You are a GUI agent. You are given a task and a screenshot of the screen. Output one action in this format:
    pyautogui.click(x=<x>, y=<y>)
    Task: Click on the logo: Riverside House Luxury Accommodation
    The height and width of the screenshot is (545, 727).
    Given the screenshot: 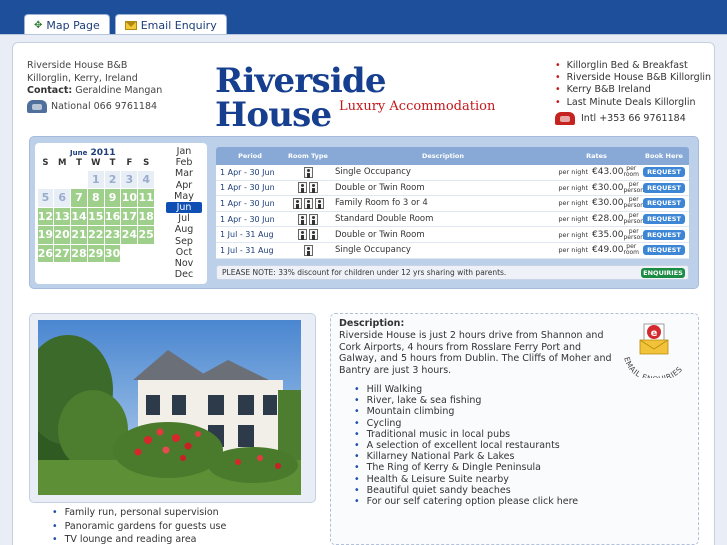 What is the action you would take?
    pyautogui.click(x=357, y=98)
    